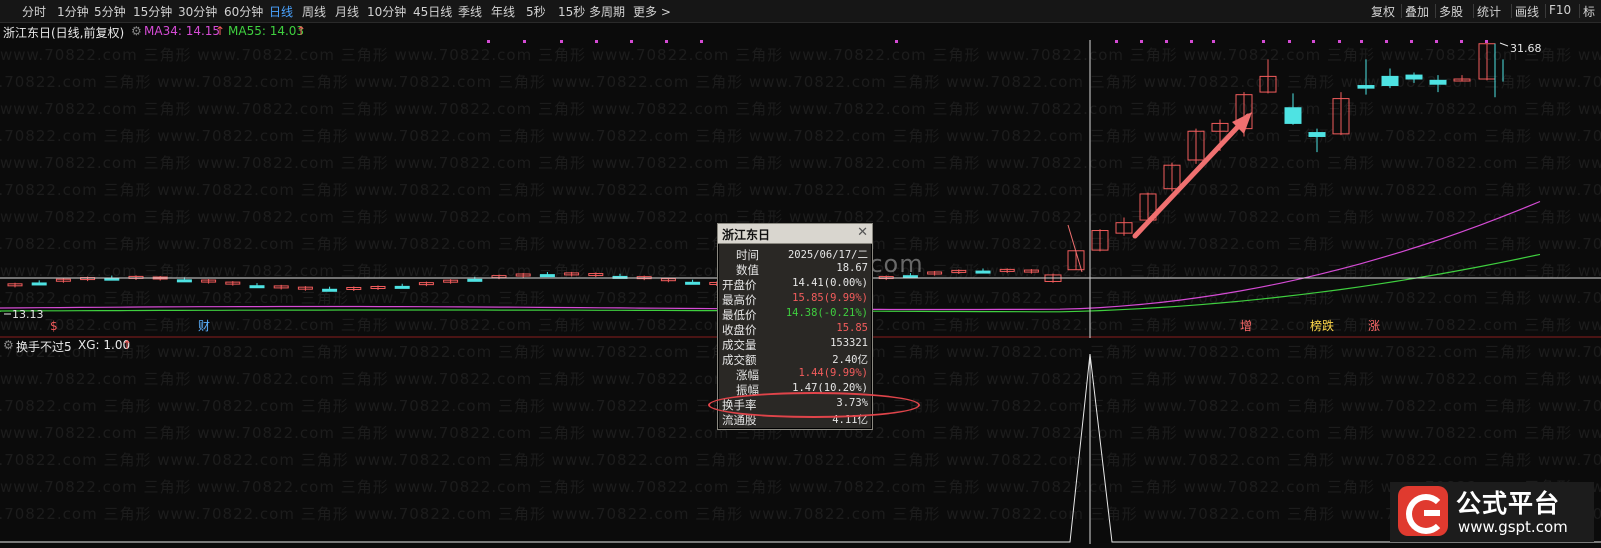 Image resolution: width=1601 pixels, height=548 pixels. What do you see at coordinates (795, 234) in the screenshot?
I see `tooltip-header: 浙江东日 ✕` at bounding box center [795, 234].